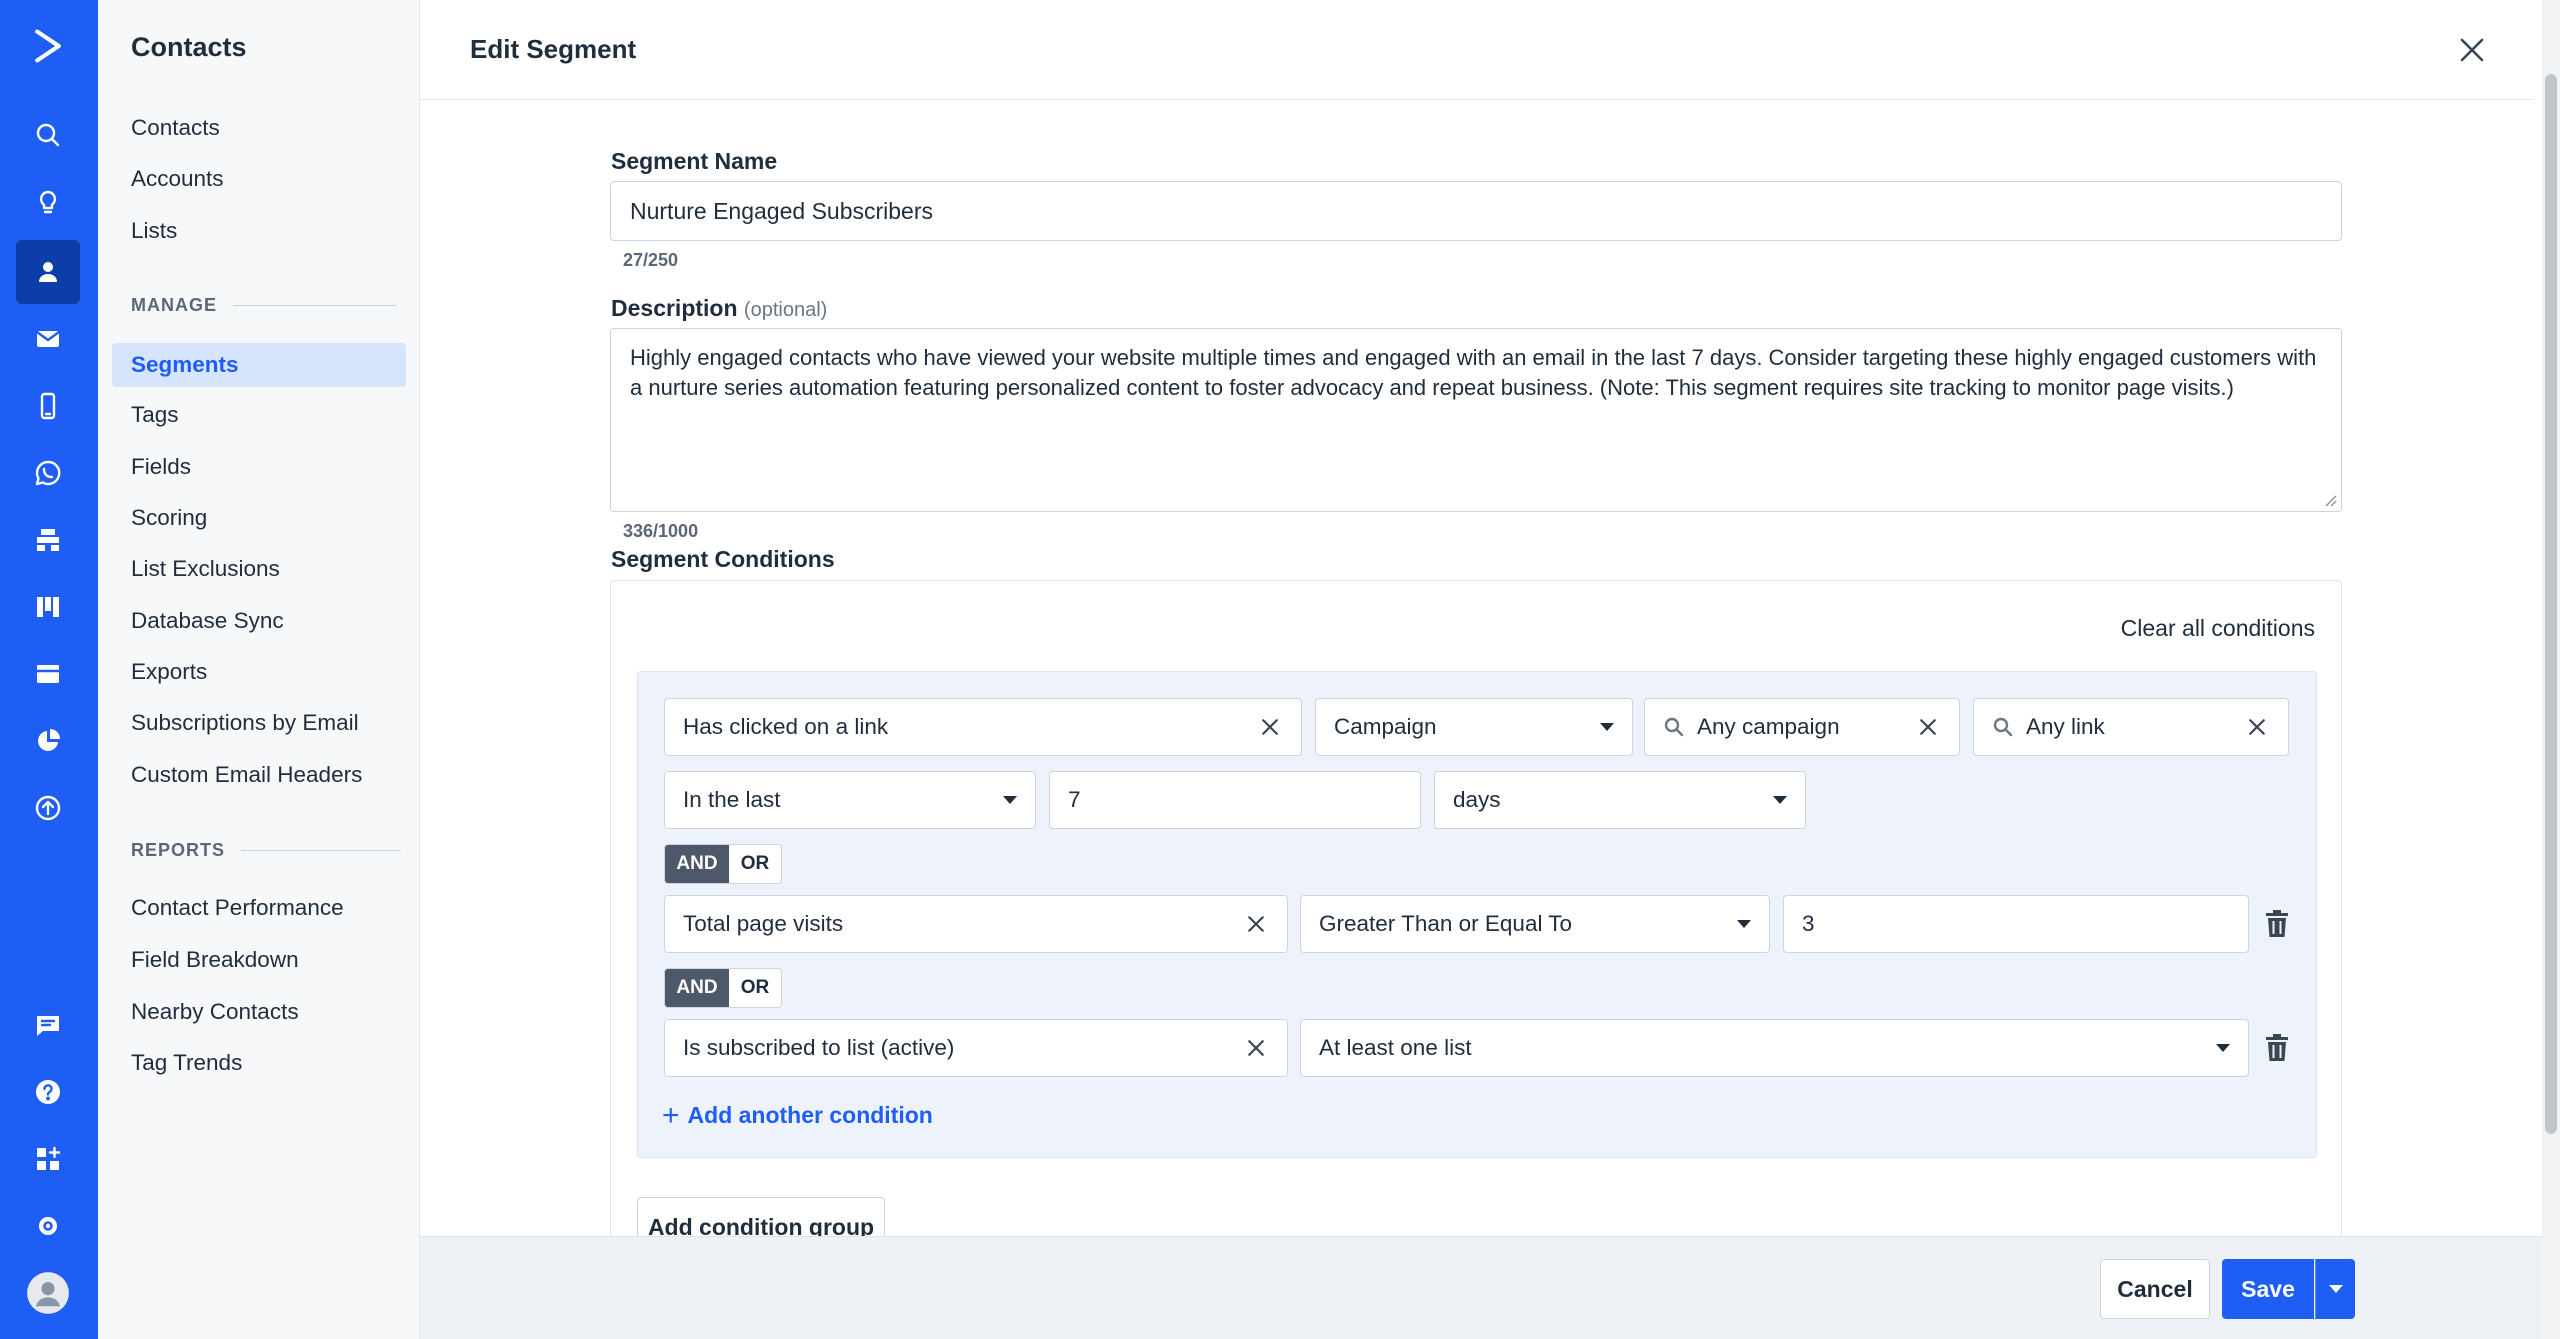 Image resolution: width=2560 pixels, height=1339 pixels. Describe the element at coordinates (2155, 1289) in the screenshot. I see `cancel-button: Cancel` at that location.